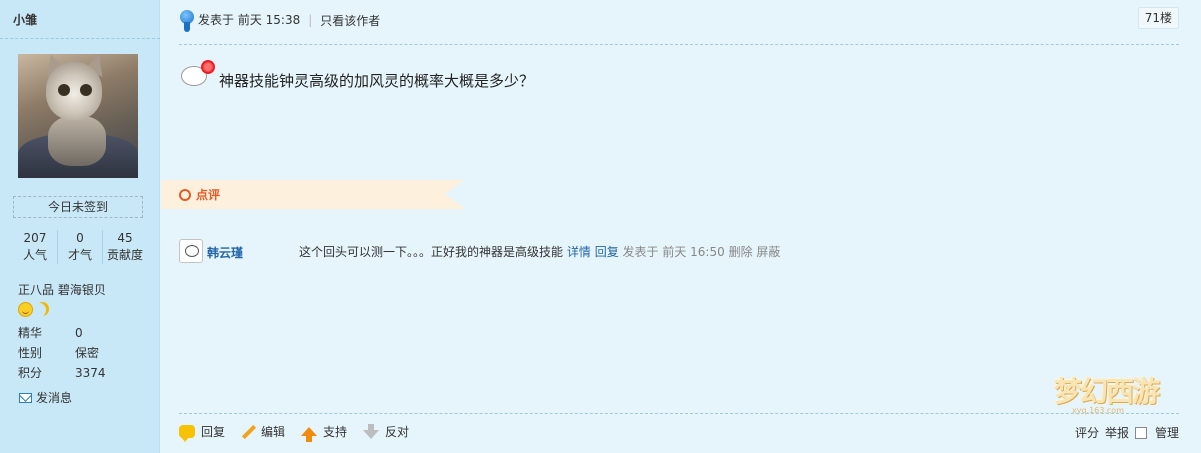 This screenshot has height=453, width=1201. Describe the element at coordinates (741, 252) in the screenshot. I see `comment-delete-link: 删除` at that location.